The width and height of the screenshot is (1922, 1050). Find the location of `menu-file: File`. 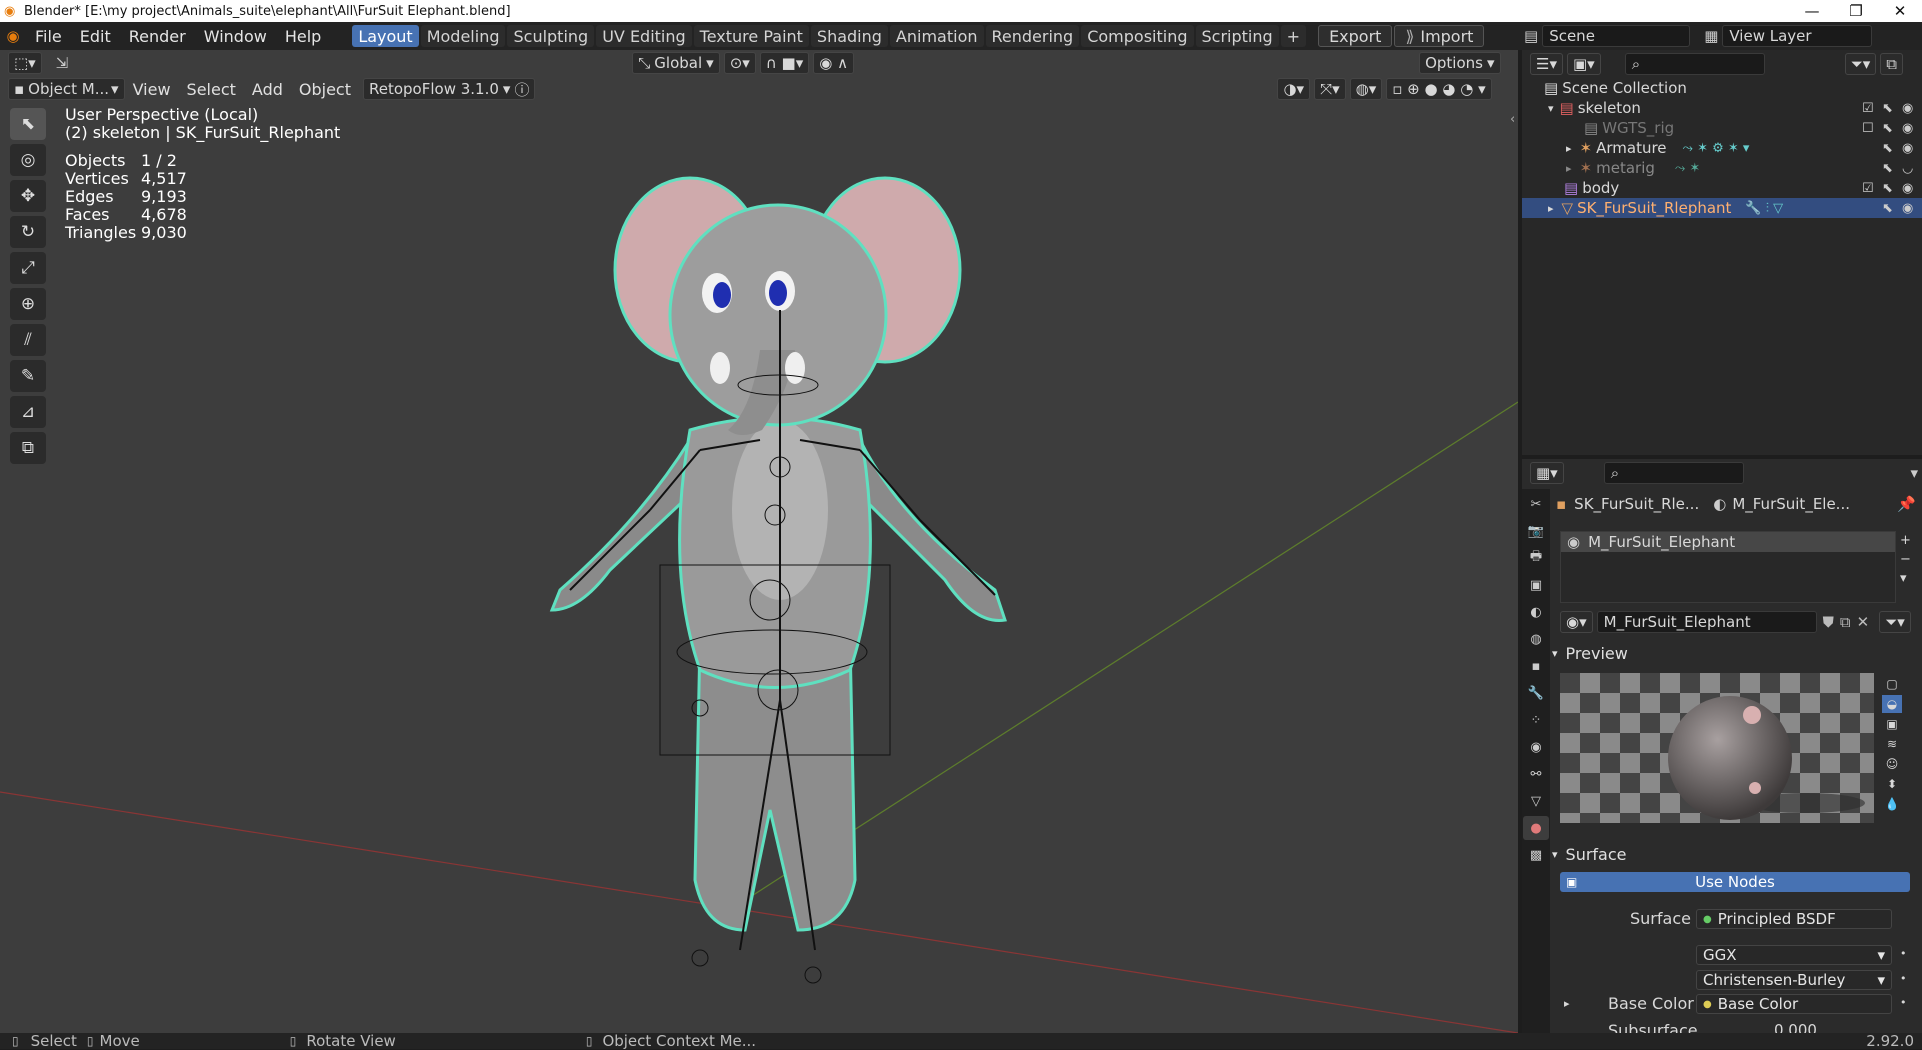

menu-file: File is located at coordinates (48, 36).